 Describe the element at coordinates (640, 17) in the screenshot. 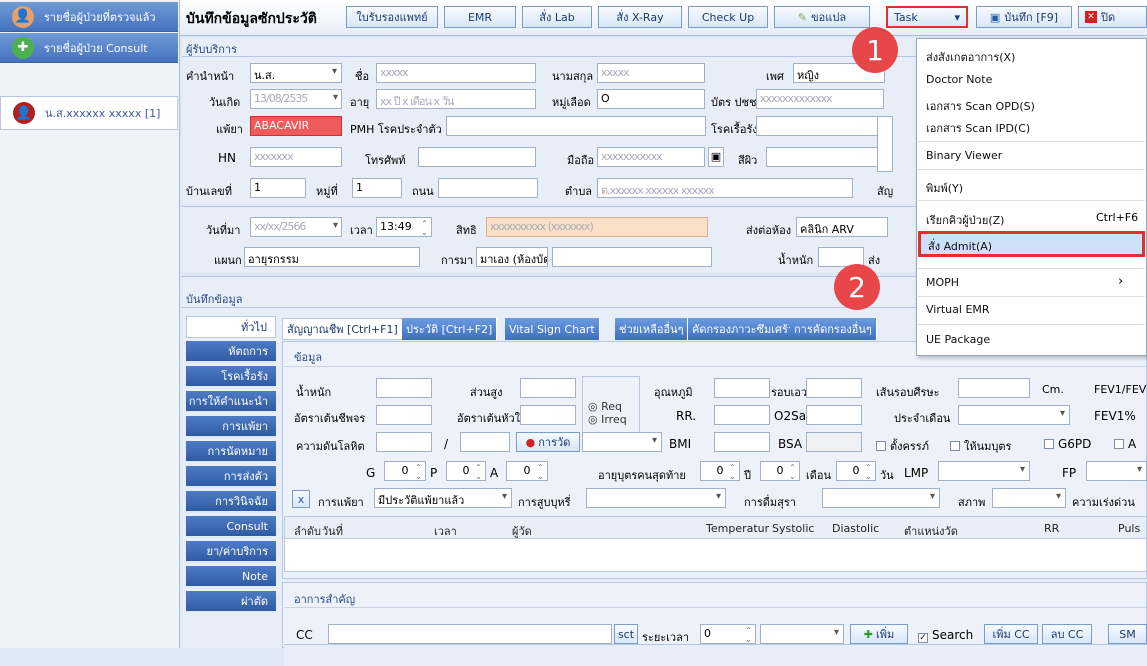

I see `order-xray-button: สั่ง X-Ray` at that location.